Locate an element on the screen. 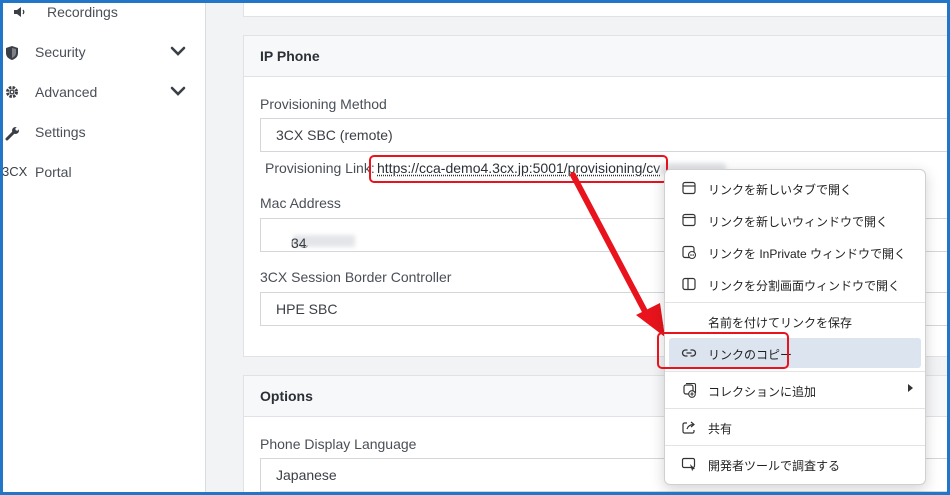 The width and height of the screenshot is (950, 495). sidebar-item-advanced: Advanced is located at coordinates (104, 93).